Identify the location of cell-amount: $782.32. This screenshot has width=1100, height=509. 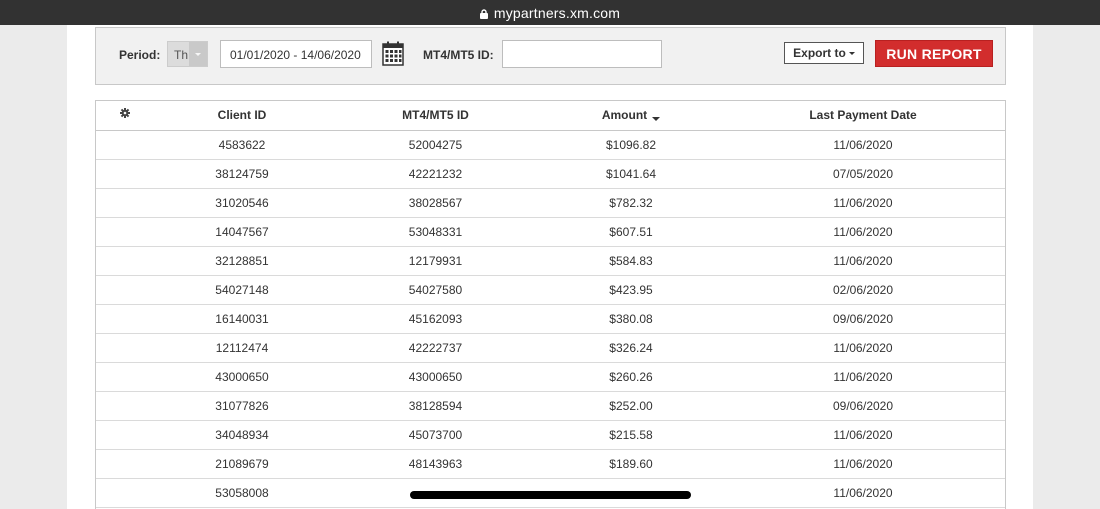
(631, 203).